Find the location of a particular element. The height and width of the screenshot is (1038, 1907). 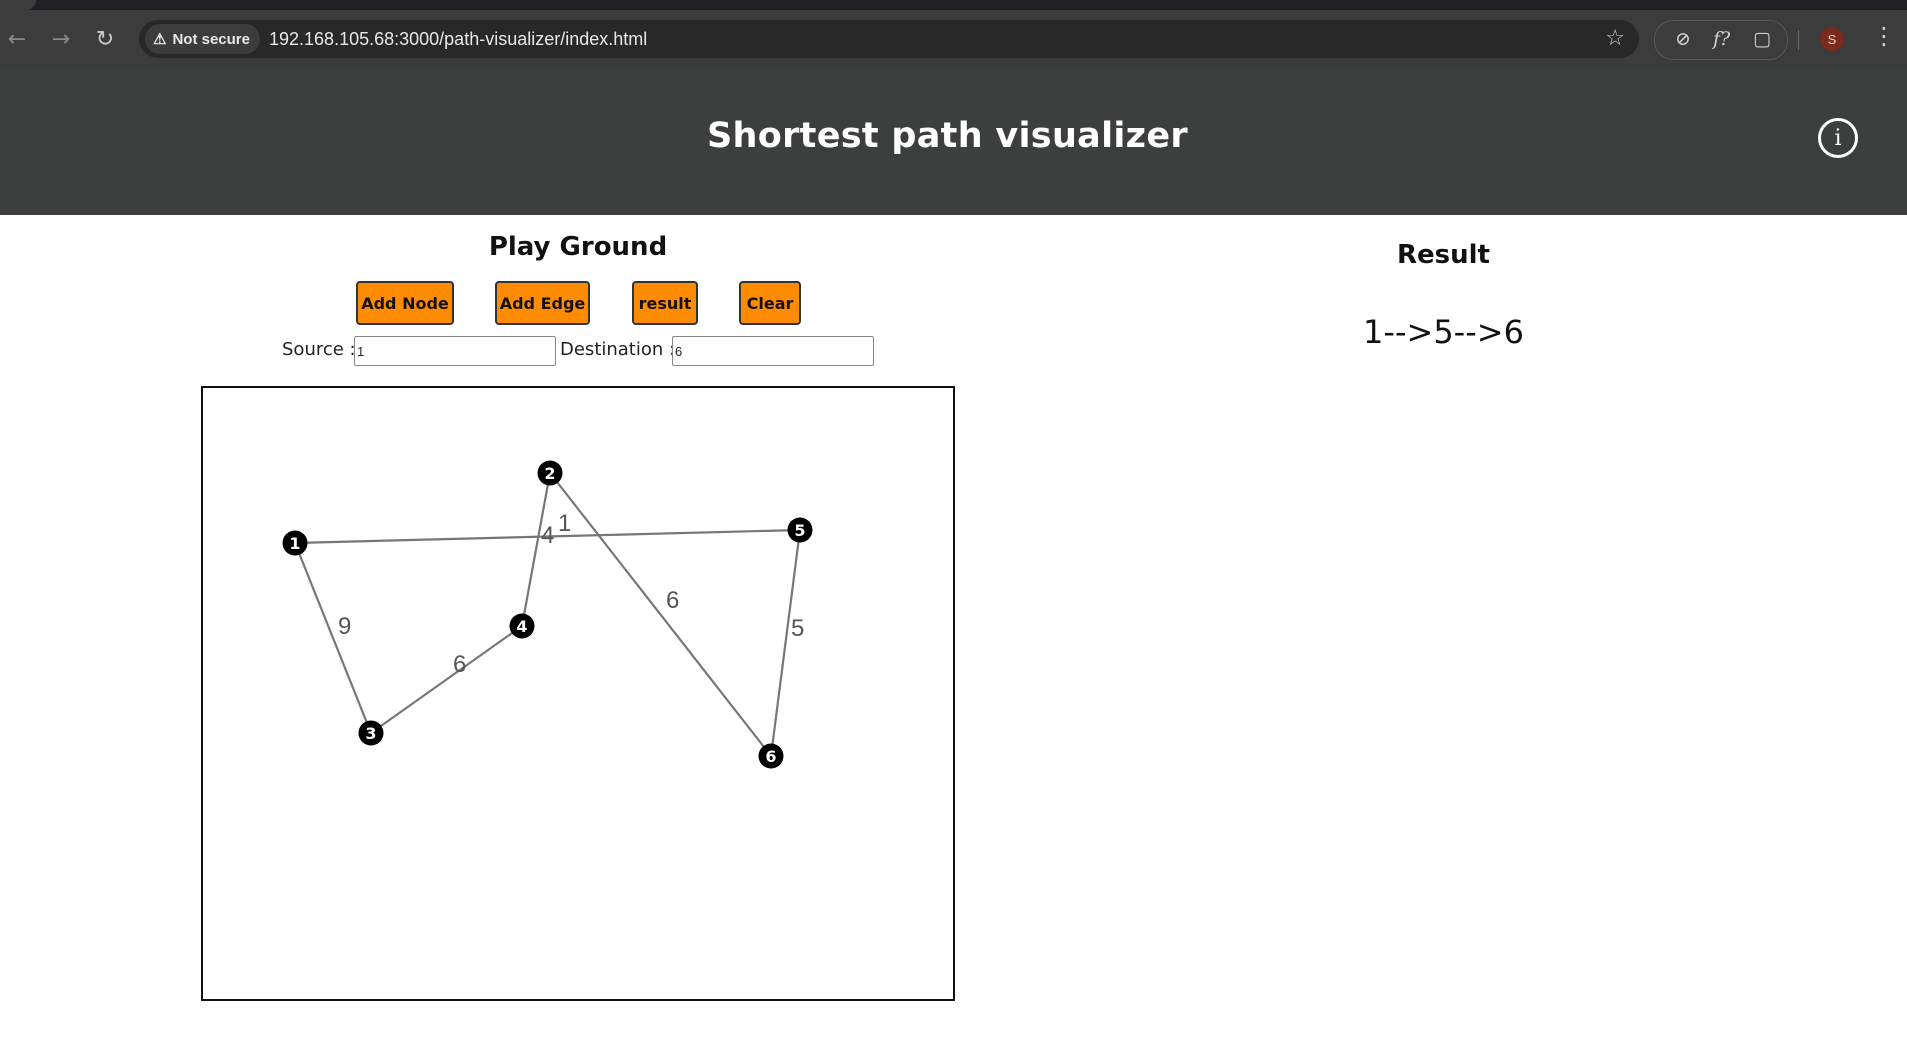

node-label: 5 is located at coordinates (799, 530).